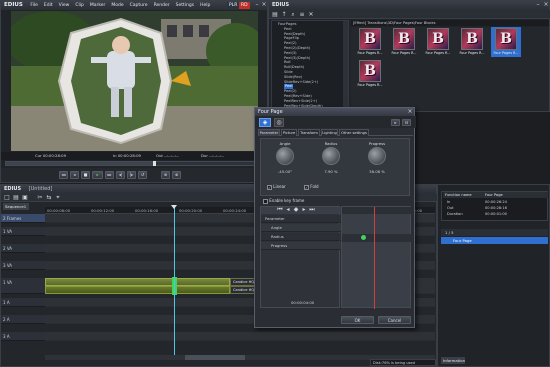 This screenshot has width=550, height=367. Describe the element at coordinates (357, 320) in the screenshot. I see `ok-button: OK` at that location.